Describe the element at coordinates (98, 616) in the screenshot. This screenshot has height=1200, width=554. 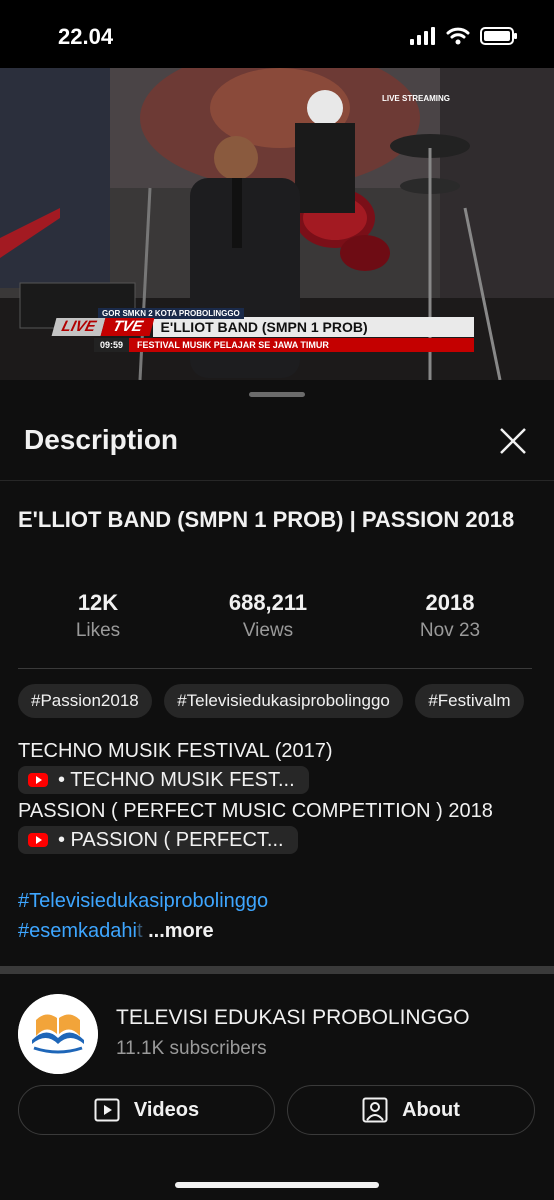
I see `likes-stat: 12K Likes` at that location.